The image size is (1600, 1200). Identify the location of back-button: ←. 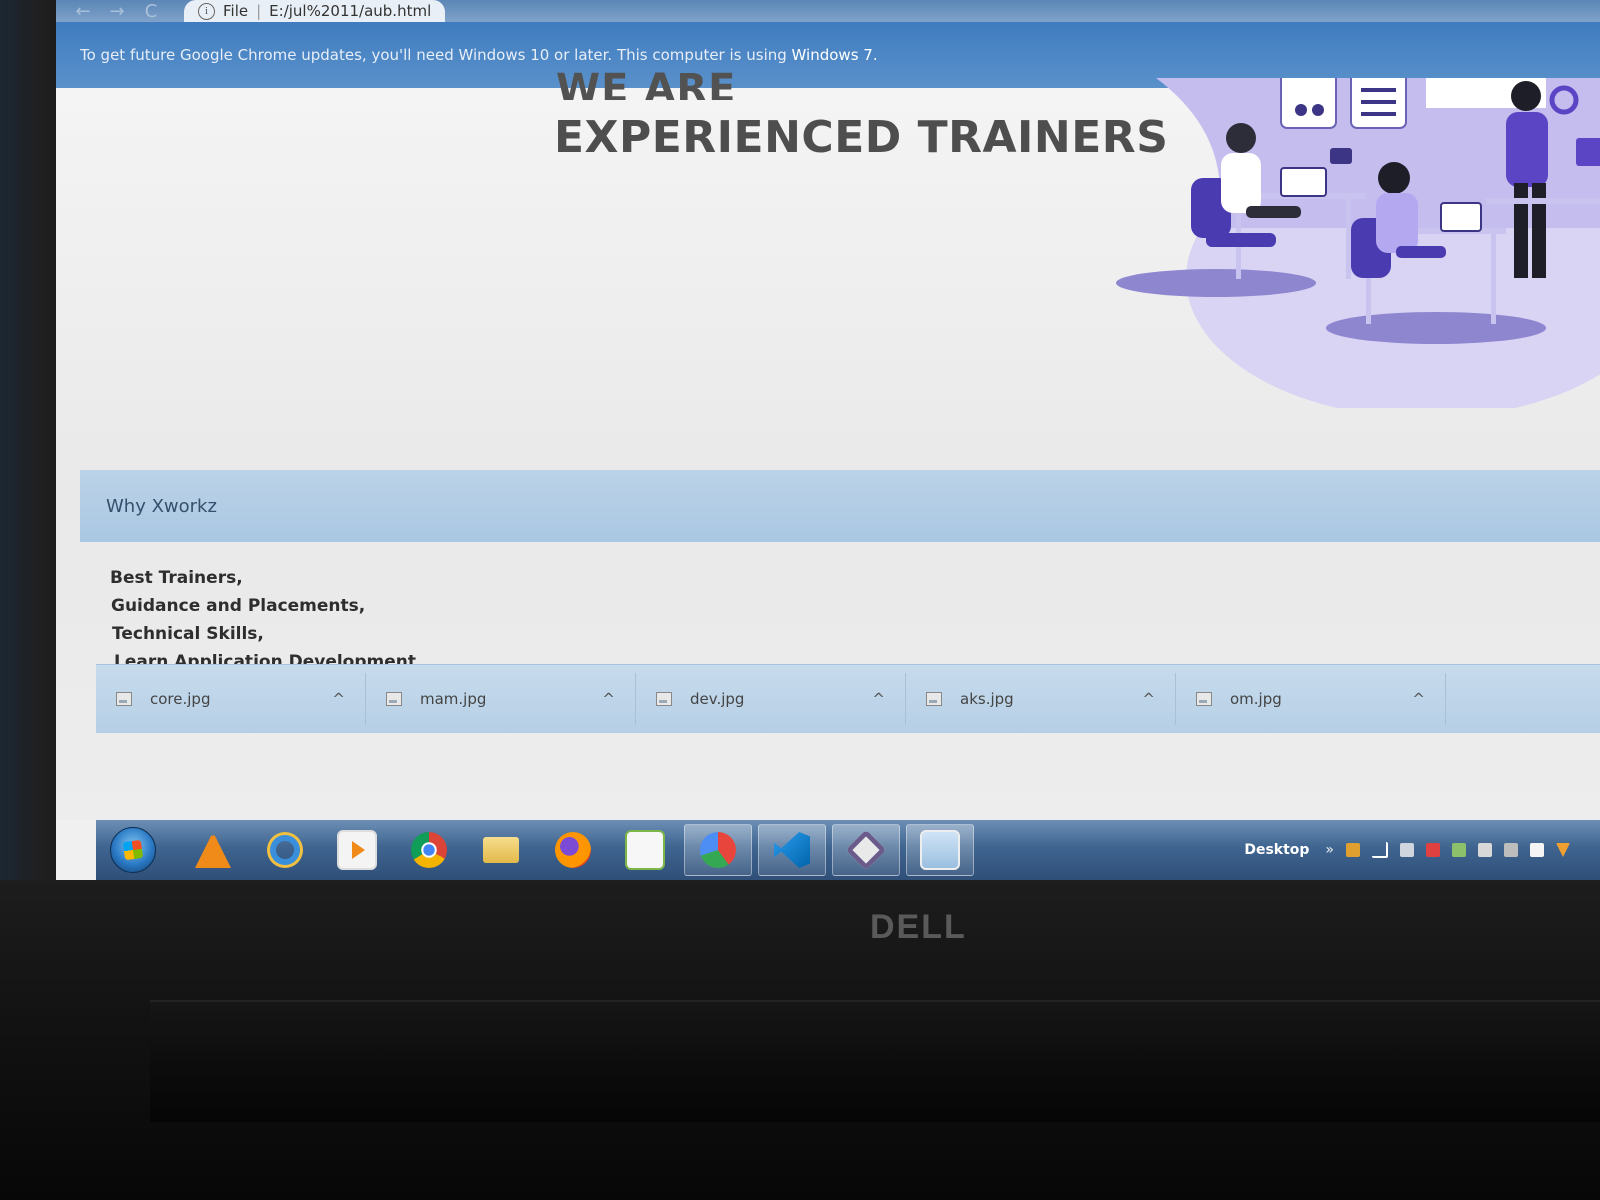
(83, 11).